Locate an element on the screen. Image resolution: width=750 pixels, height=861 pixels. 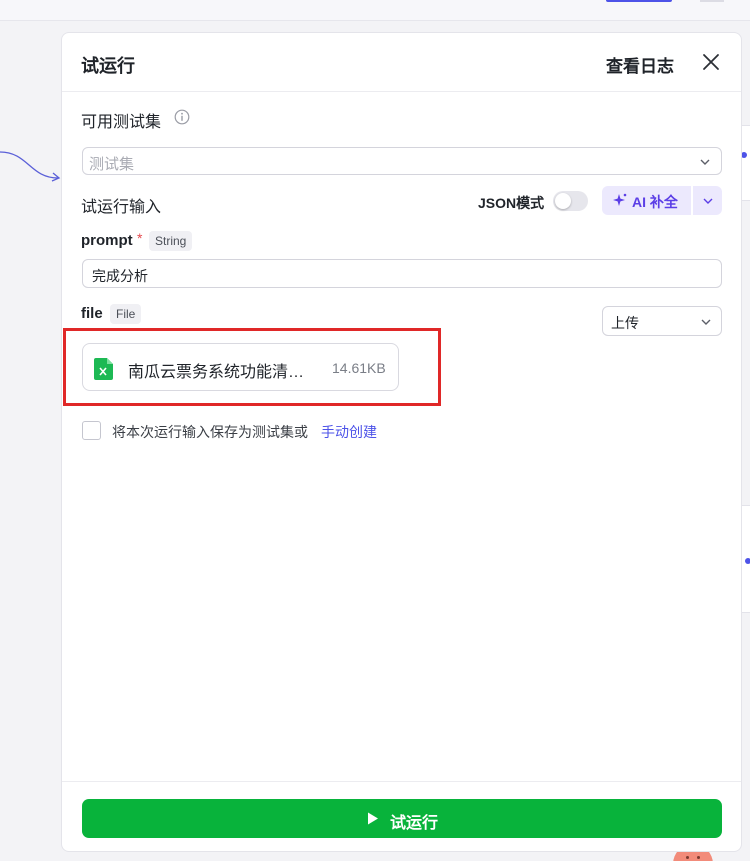
run-button-label: 试运行 is located at coordinates (414, 823).